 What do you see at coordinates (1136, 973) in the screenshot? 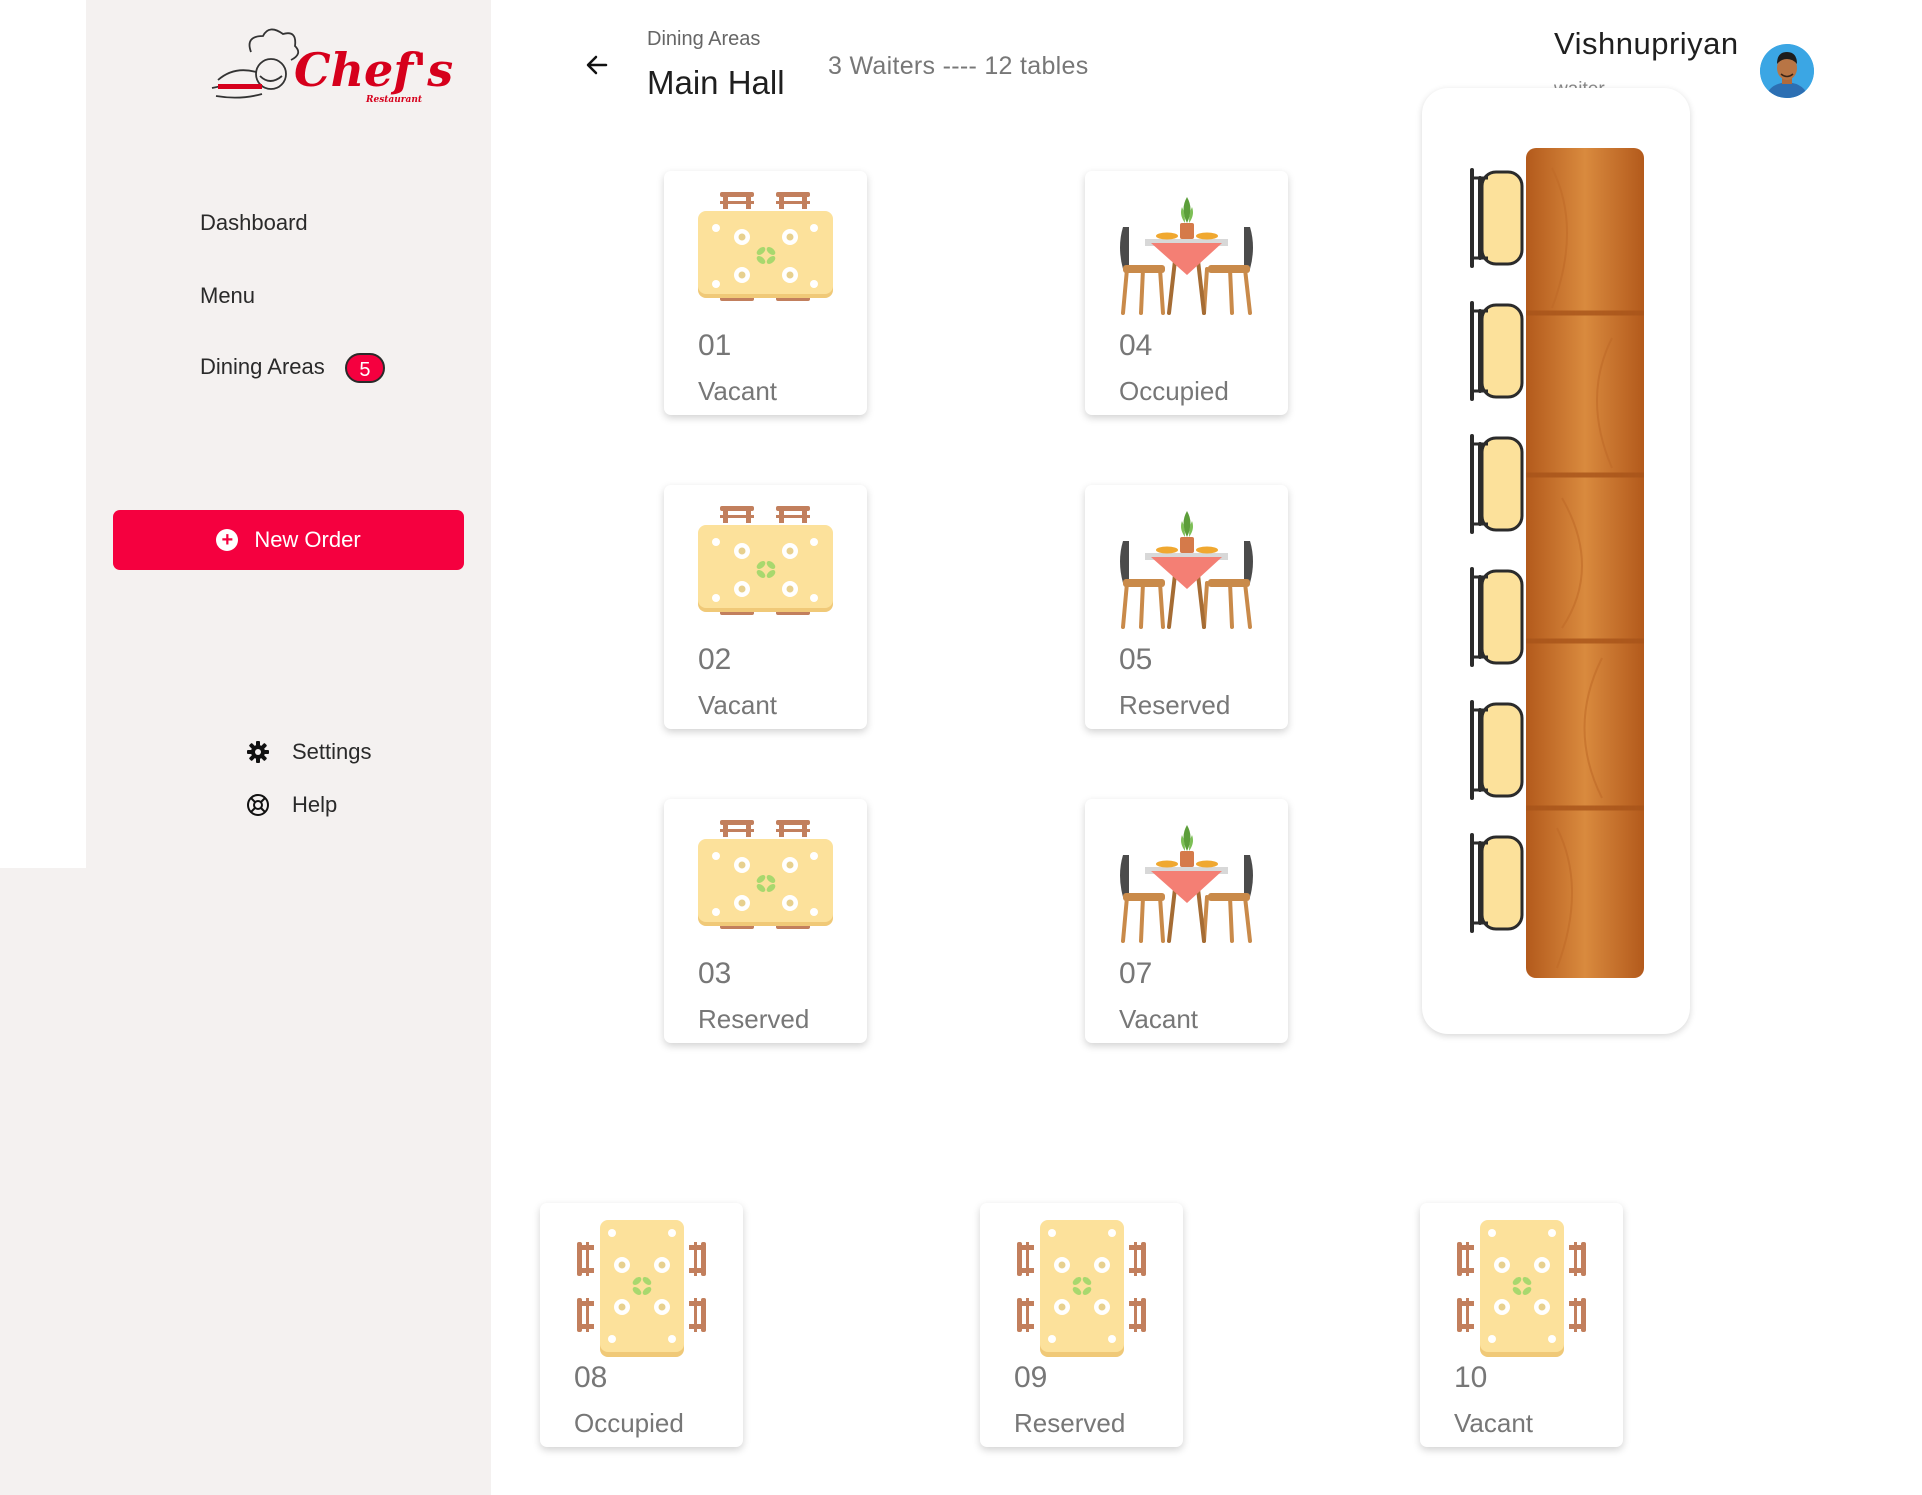
I see `table-number: 07` at bounding box center [1136, 973].